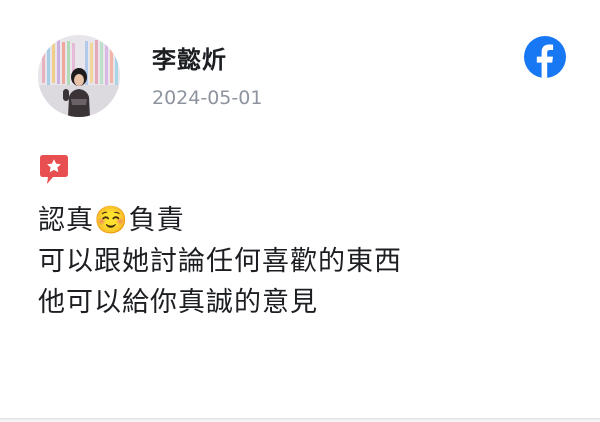  I want to click on facebook-icon, so click(545, 57).